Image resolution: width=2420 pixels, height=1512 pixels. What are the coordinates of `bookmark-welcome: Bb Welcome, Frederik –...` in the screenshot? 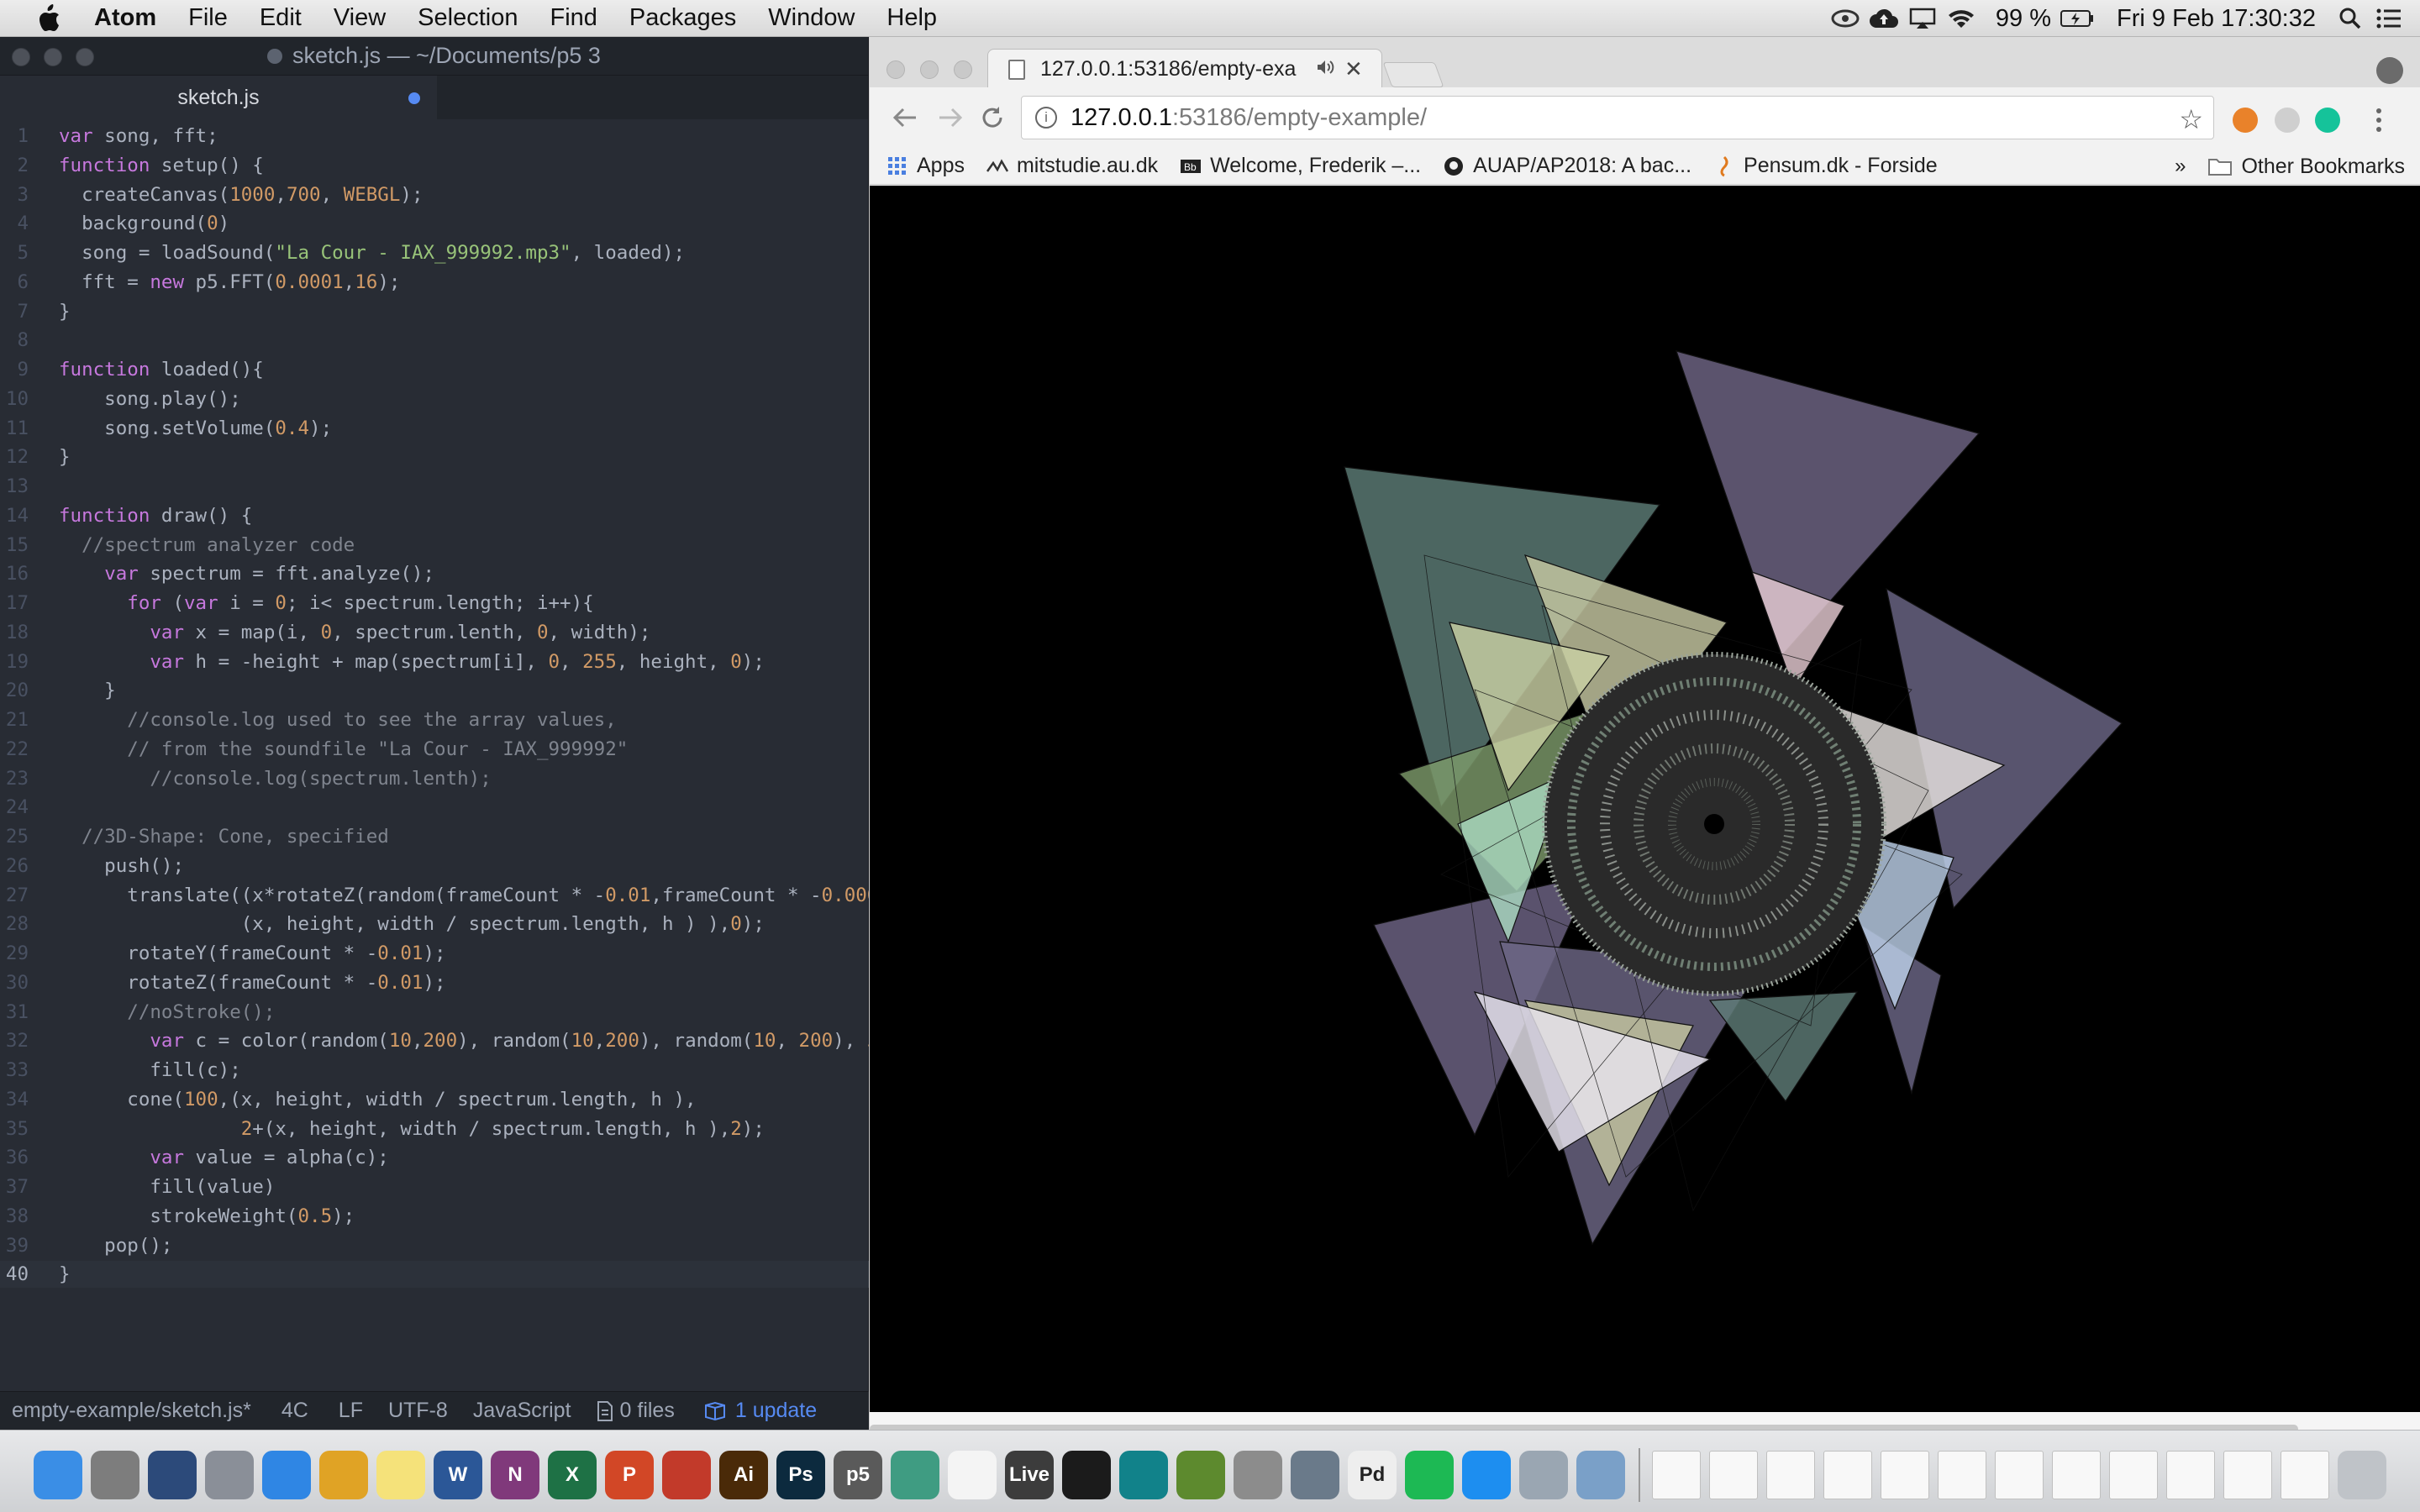 It's located at (1300, 166).